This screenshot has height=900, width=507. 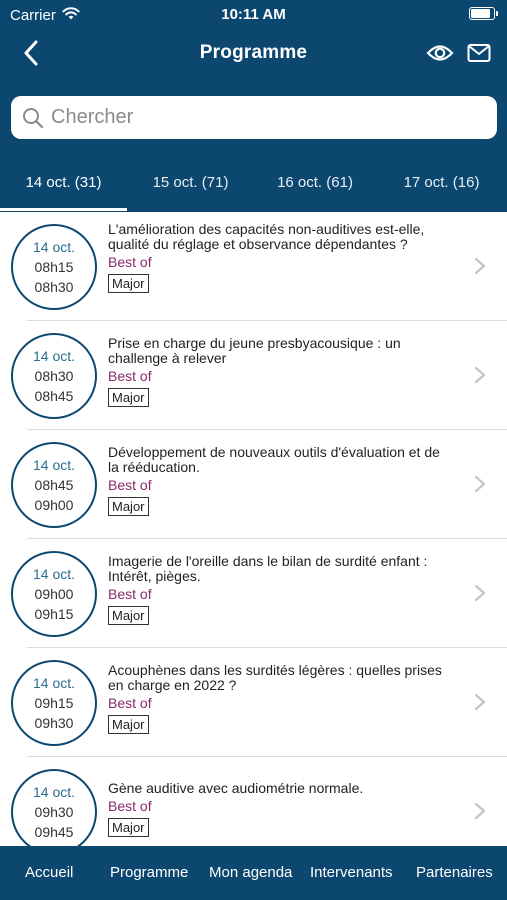 What do you see at coordinates (49, 872) in the screenshot?
I see `tabbar-item-accueil: Accueil` at bounding box center [49, 872].